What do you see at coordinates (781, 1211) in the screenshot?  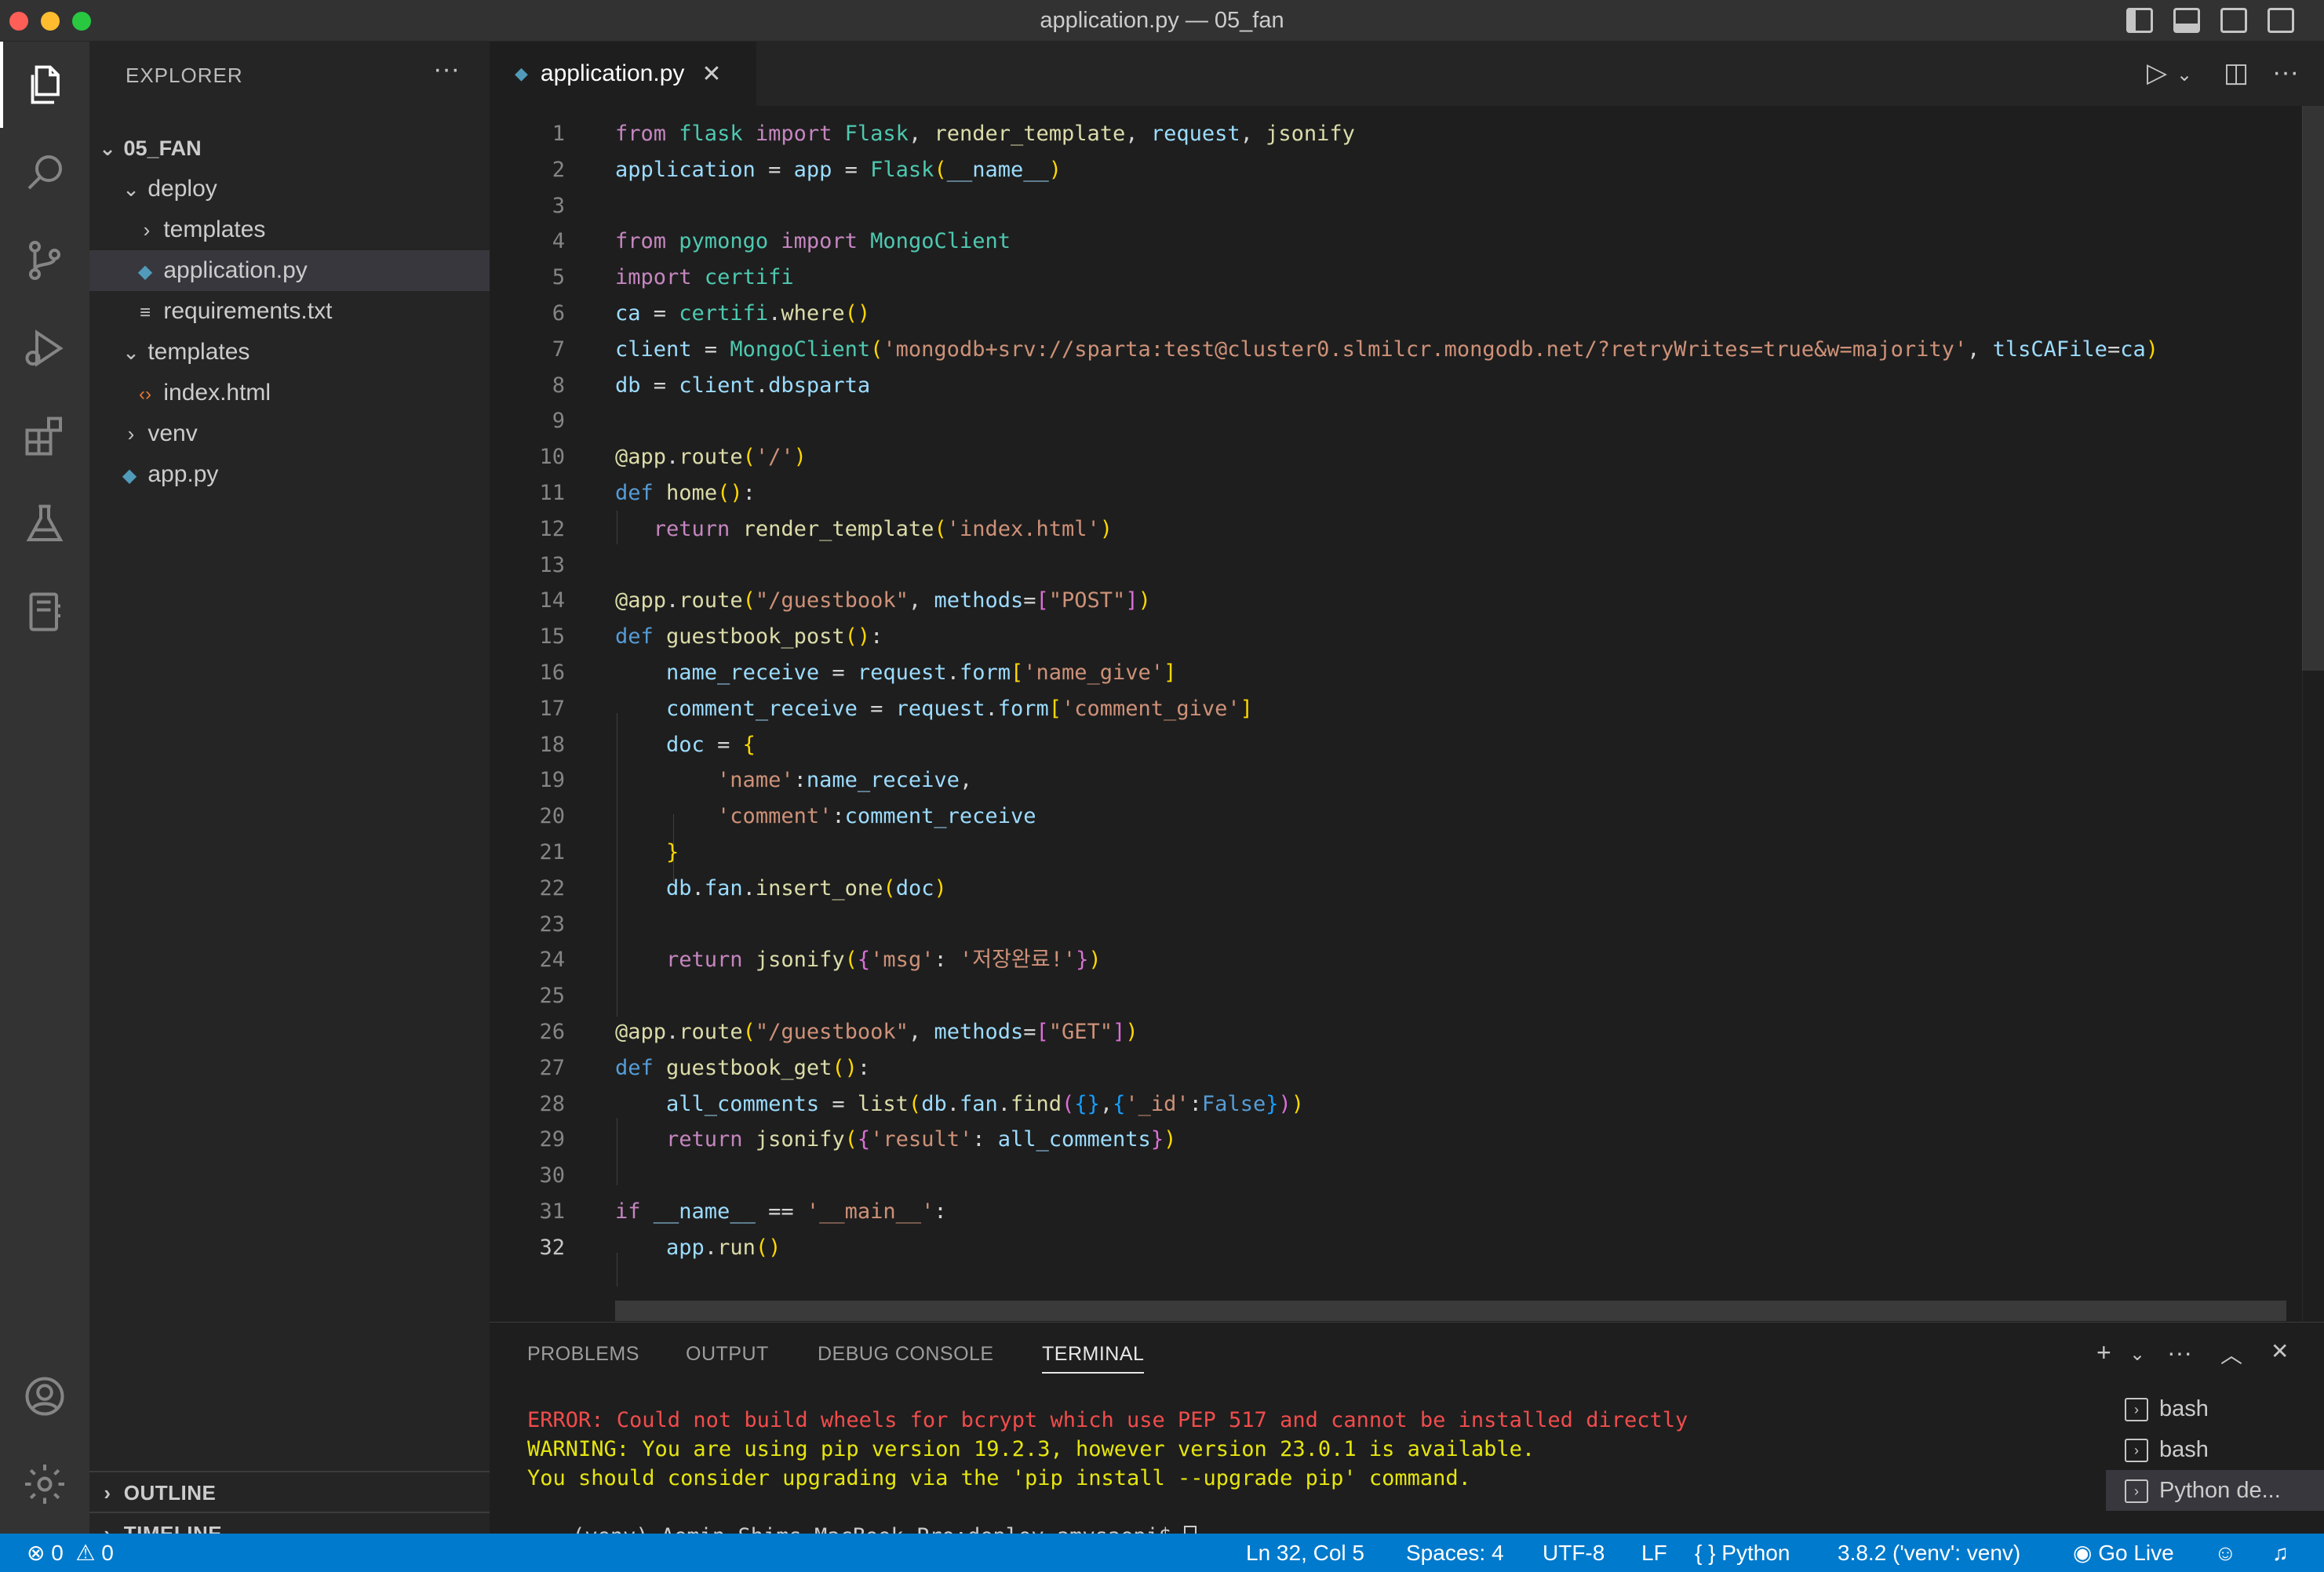 I see `code-line: if __name__ == '__main__':` at bounding box center [781, 1211].